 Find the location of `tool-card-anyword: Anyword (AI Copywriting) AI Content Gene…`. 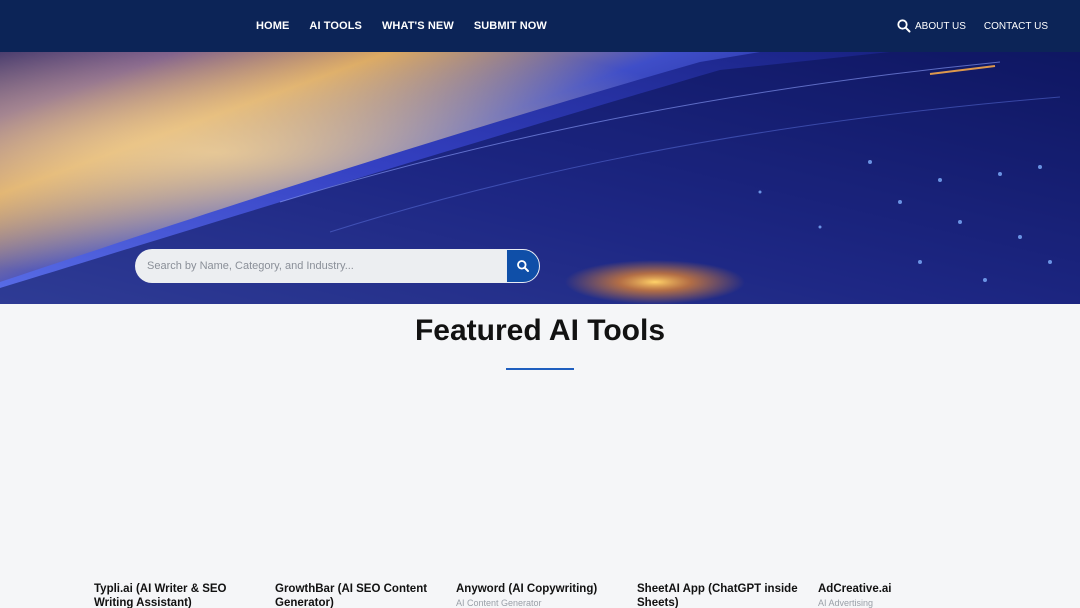

tool-card-anyword: Anyword (AI Copywriting) AI Content Gene… is located at coordinates (541, 595).